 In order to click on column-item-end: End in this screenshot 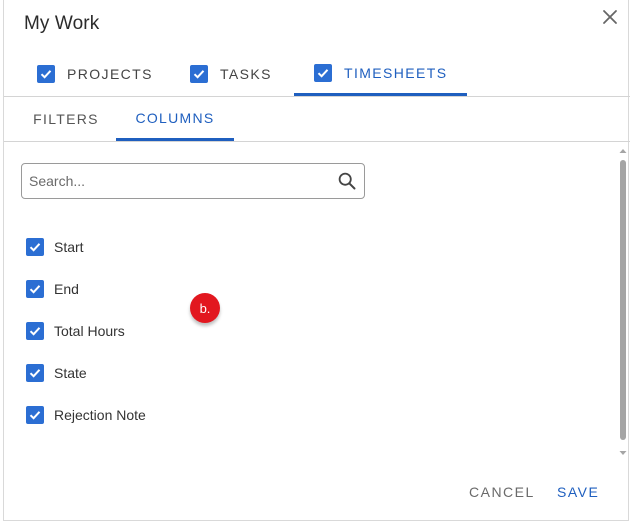, I will do `click(226, 289)`.